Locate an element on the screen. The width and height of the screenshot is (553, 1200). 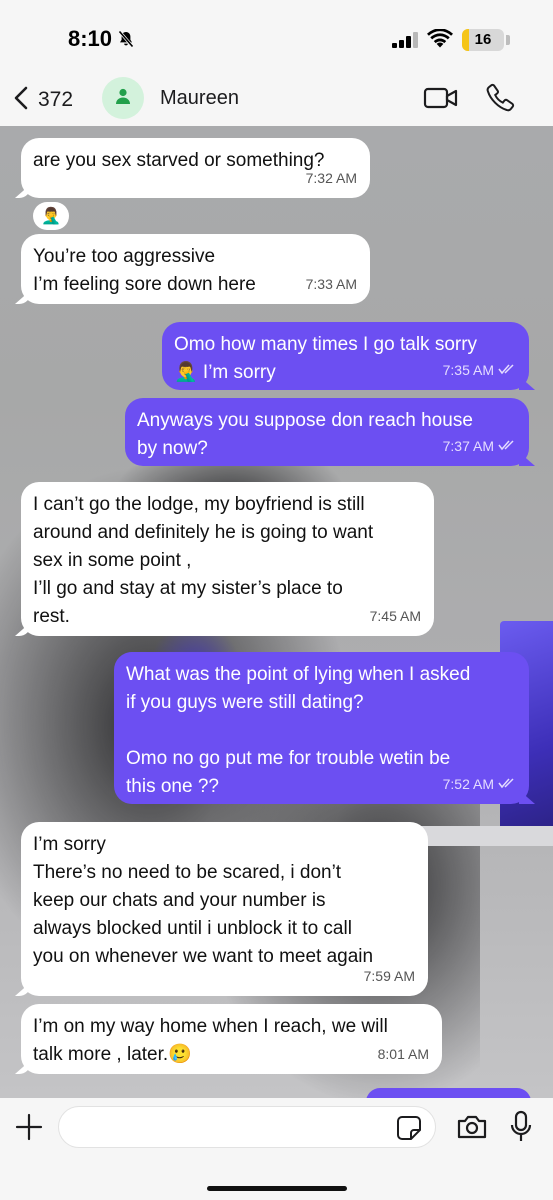
person-icon is located at coordinates (123, 98).